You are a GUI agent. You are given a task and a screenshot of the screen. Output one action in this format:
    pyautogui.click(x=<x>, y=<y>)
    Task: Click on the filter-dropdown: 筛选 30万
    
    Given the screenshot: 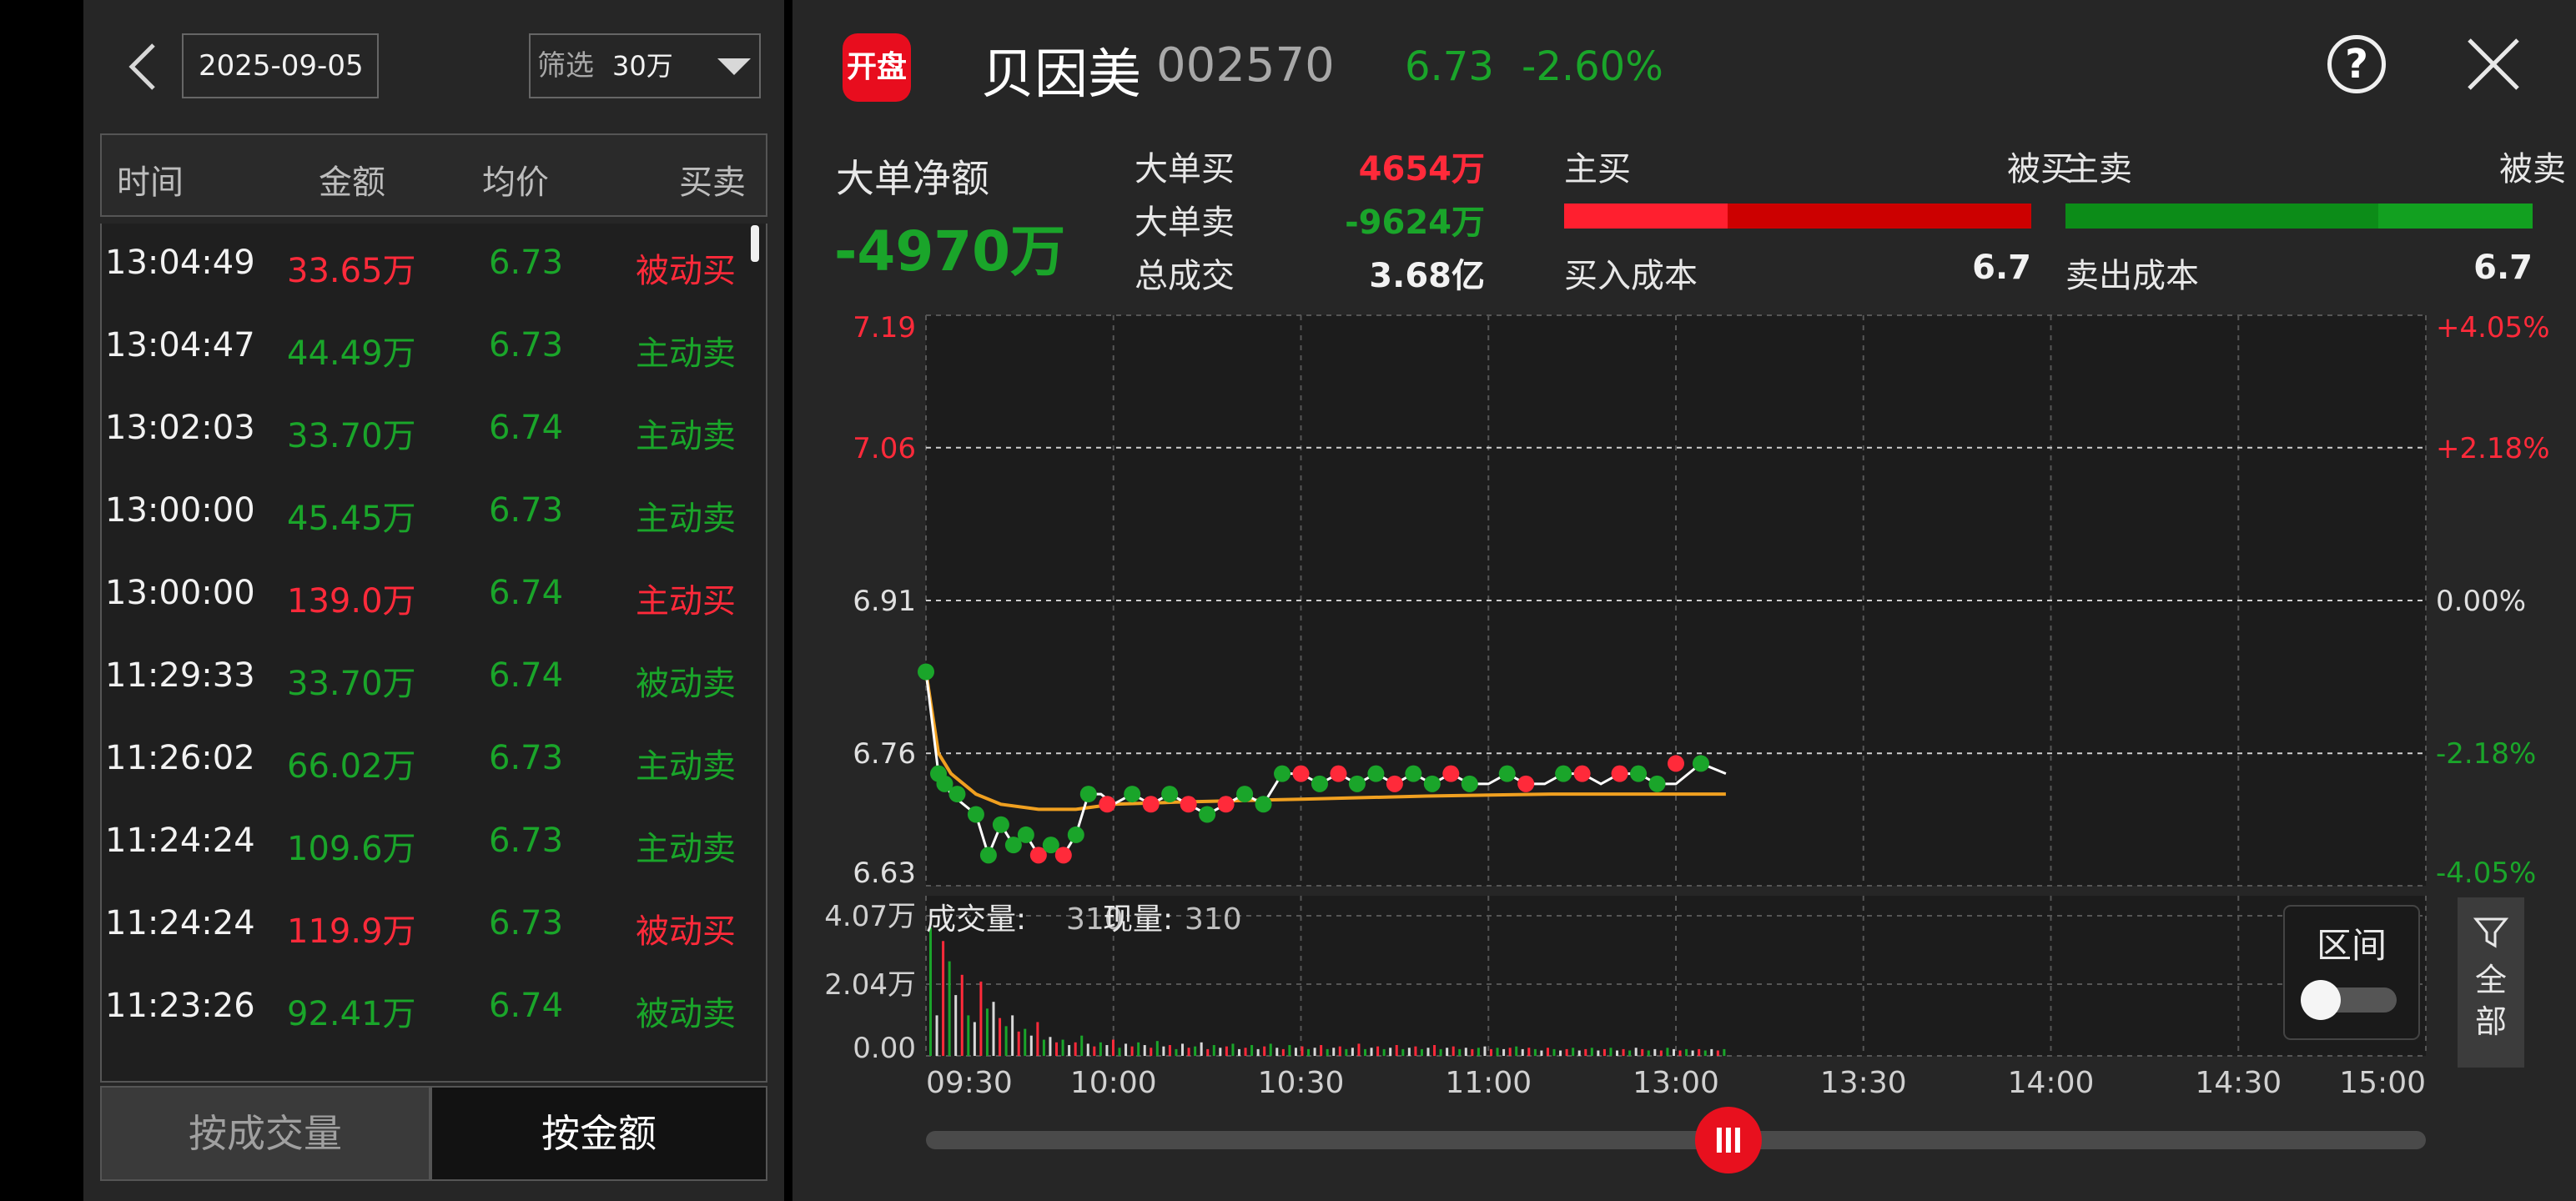 What is the action you would take?
    pyautogui.click(x=645, y=65)
    